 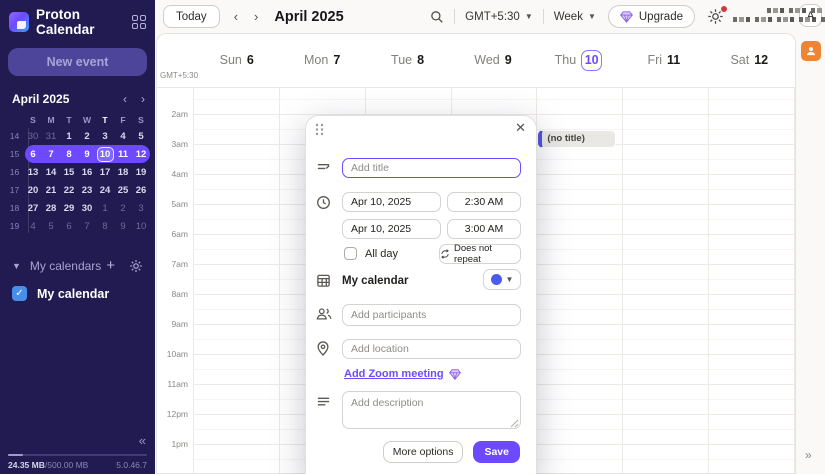 What do you see at coordinates (141, 226) in the screenshot?
I see `minical-day: 10` at bounding box center [141, 226].